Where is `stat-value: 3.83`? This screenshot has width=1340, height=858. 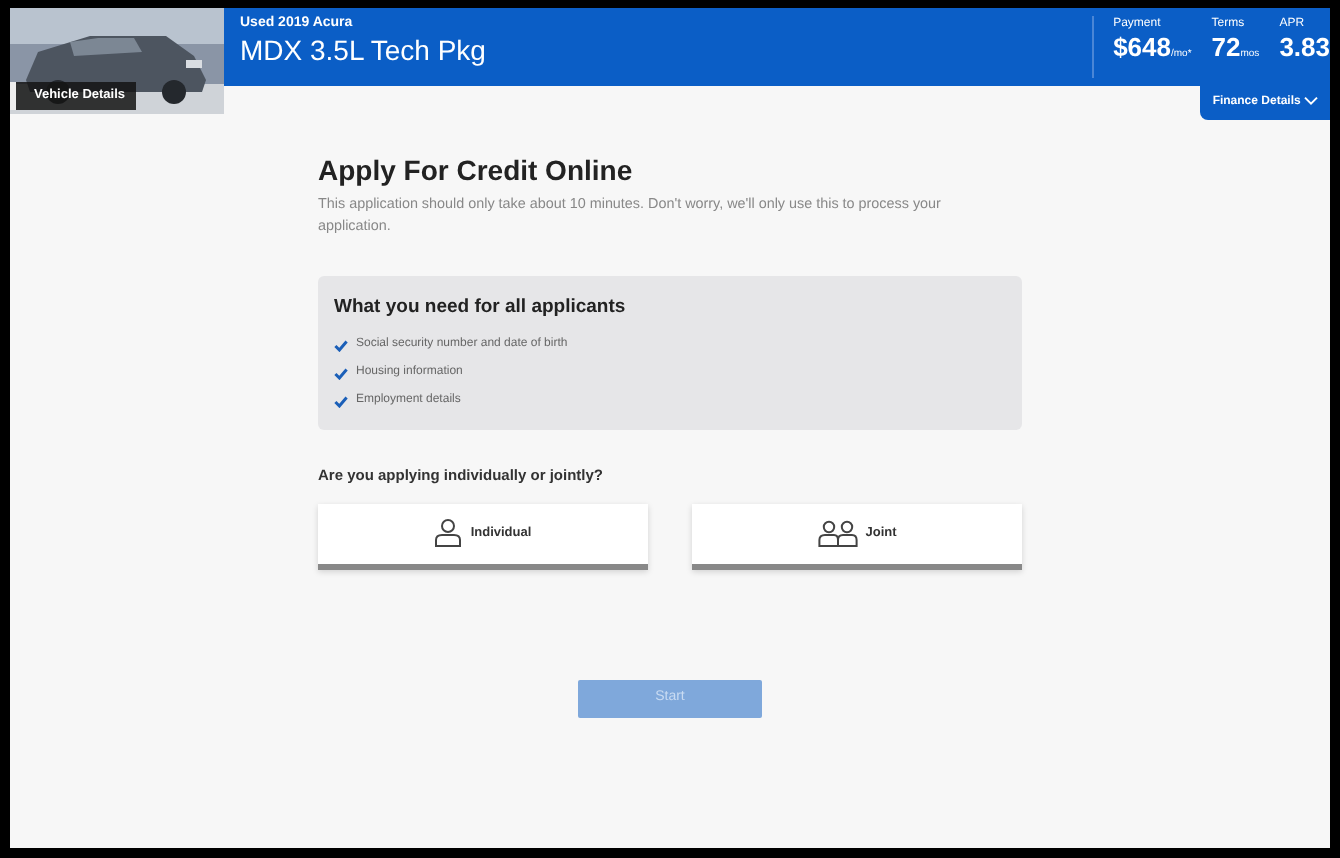 stat-value: 3.83 is located at coordinates (1304, 47).